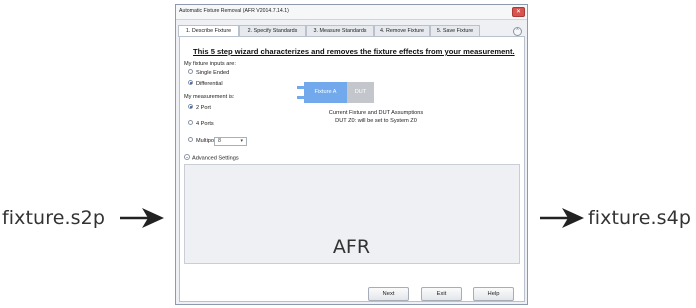 This screenshot has height=308, width=696. I want to click on fixture-a-block: Fixture A, so click(325, 92).